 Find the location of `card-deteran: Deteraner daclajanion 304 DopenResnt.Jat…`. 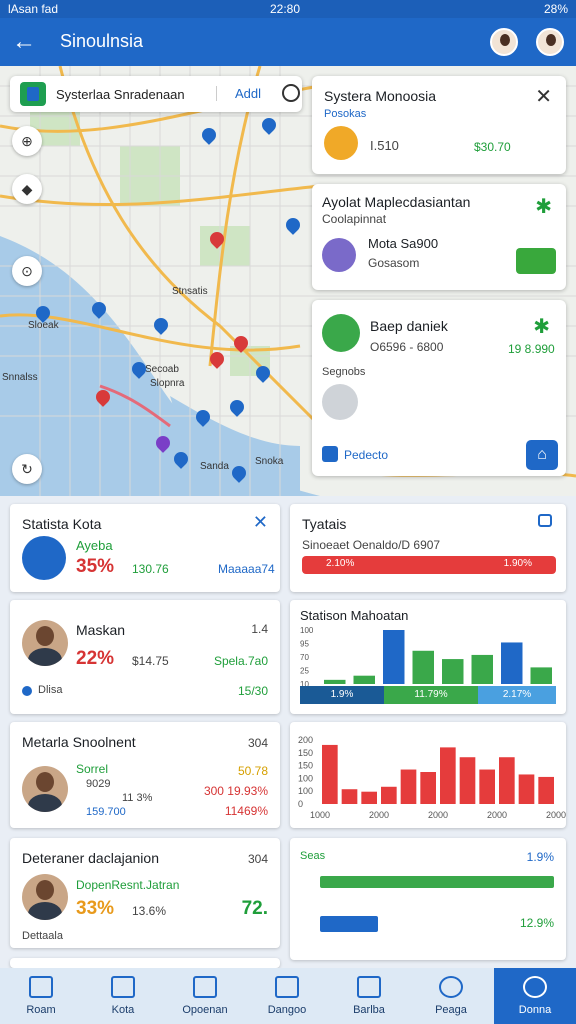

card-deteran: Deteraner daclajanion 304 DopenResnt.Jat… is located at coordinates (145, 893).